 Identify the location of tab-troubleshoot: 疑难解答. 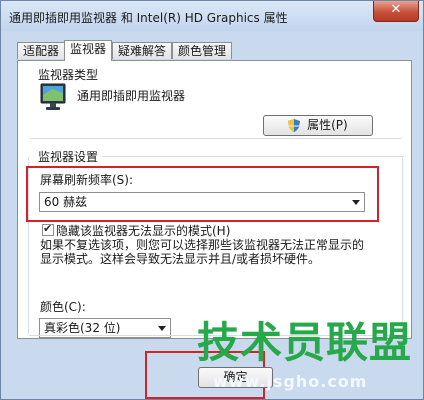
(142, 50).